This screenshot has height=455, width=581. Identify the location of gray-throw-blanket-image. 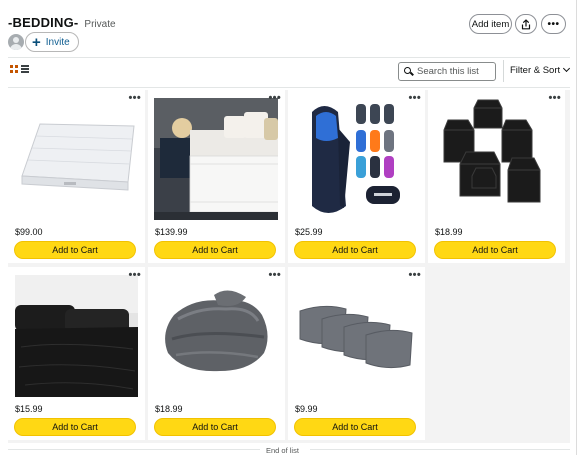
(216, 336).